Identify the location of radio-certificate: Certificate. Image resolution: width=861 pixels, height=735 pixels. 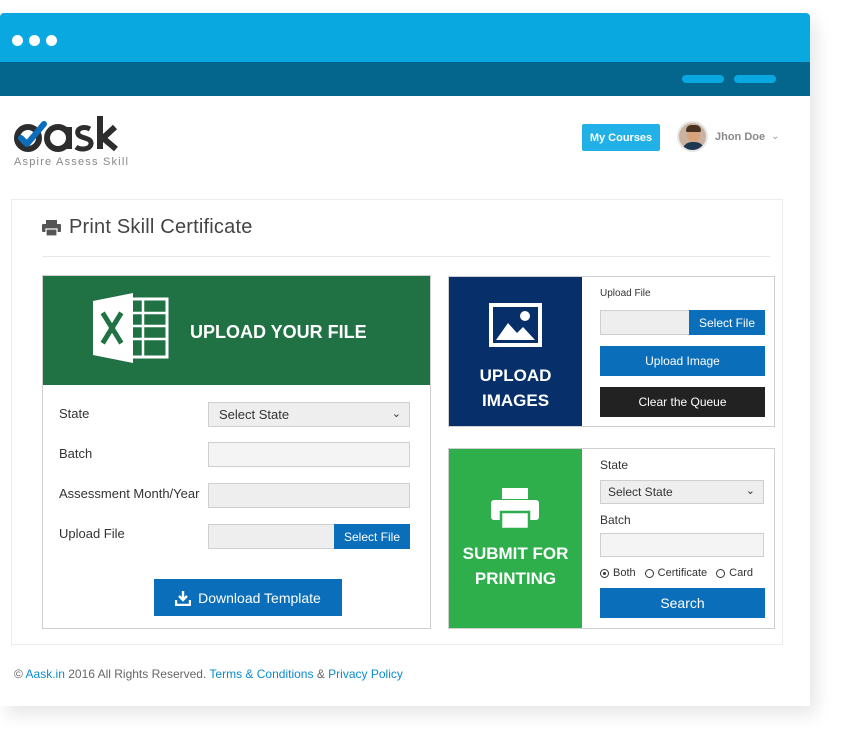
(676, 573).